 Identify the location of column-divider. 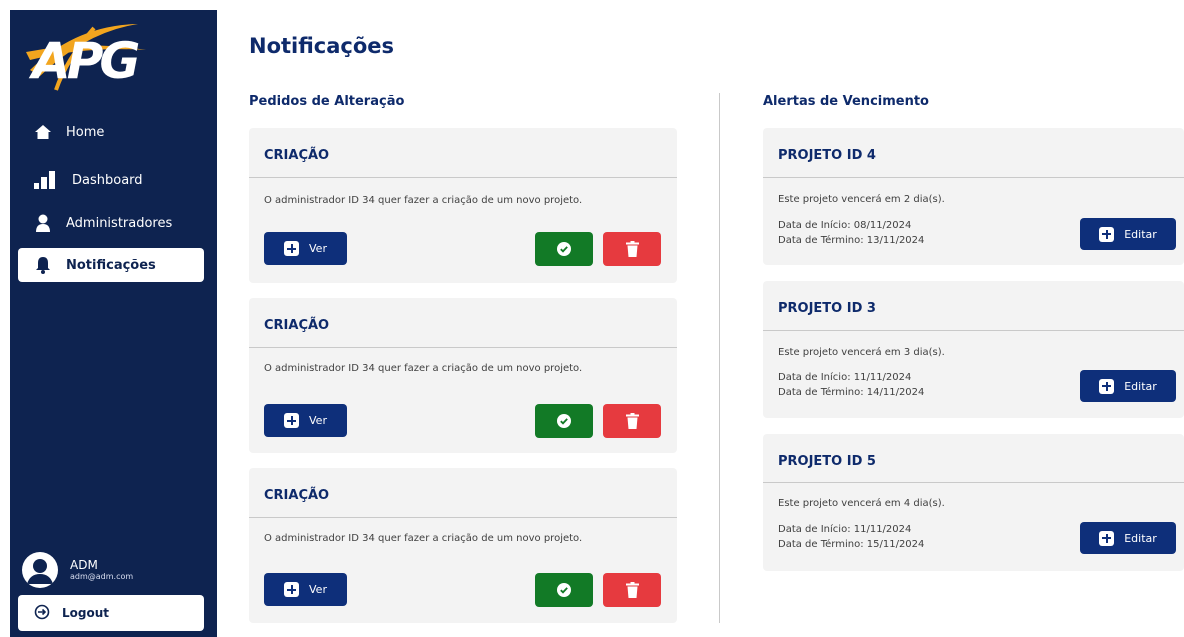
(719, 358).